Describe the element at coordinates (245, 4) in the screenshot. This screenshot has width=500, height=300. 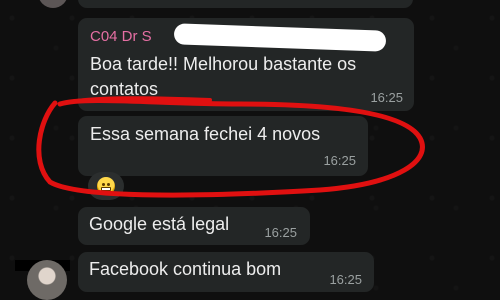
I see `previous-message-bubble` at that location.